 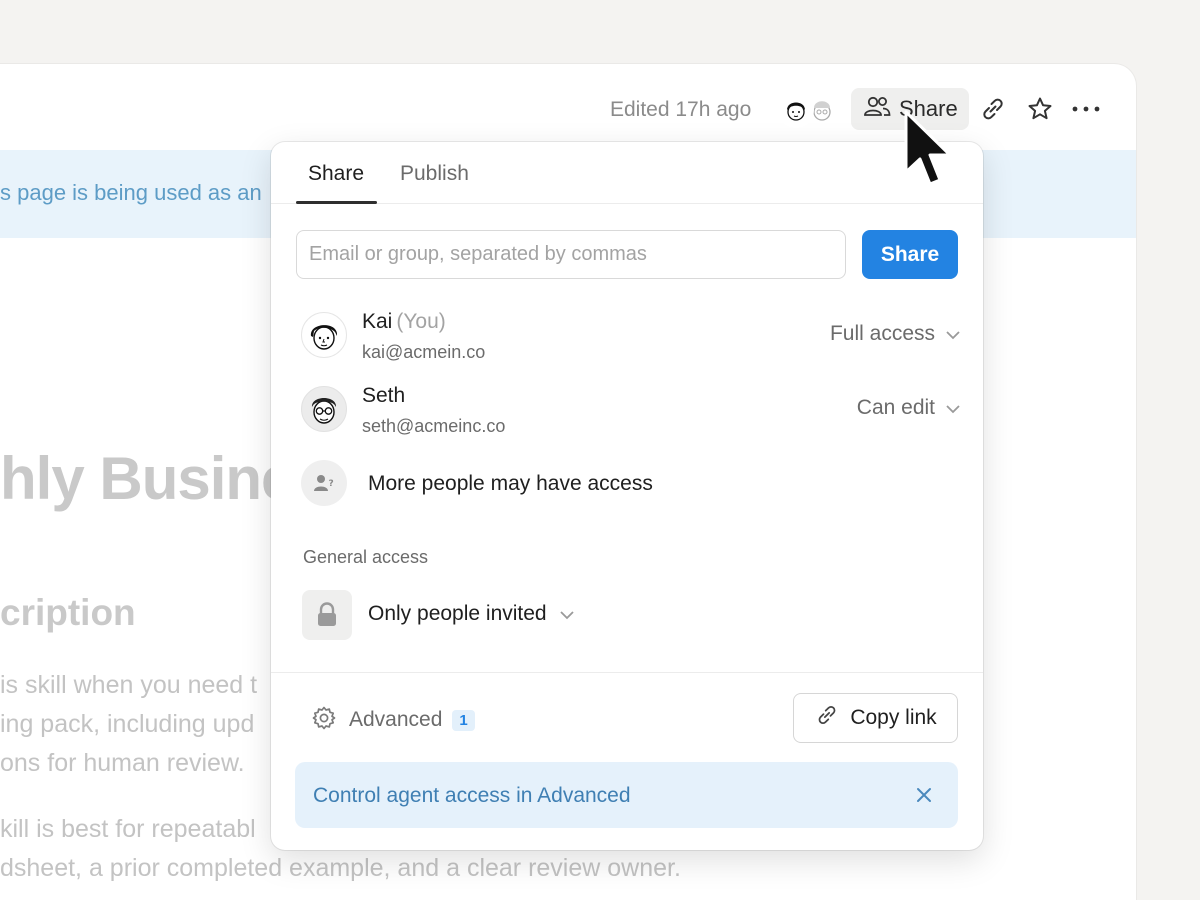 I want to click on person-name: Kai (You), so click(x=404, y=322).